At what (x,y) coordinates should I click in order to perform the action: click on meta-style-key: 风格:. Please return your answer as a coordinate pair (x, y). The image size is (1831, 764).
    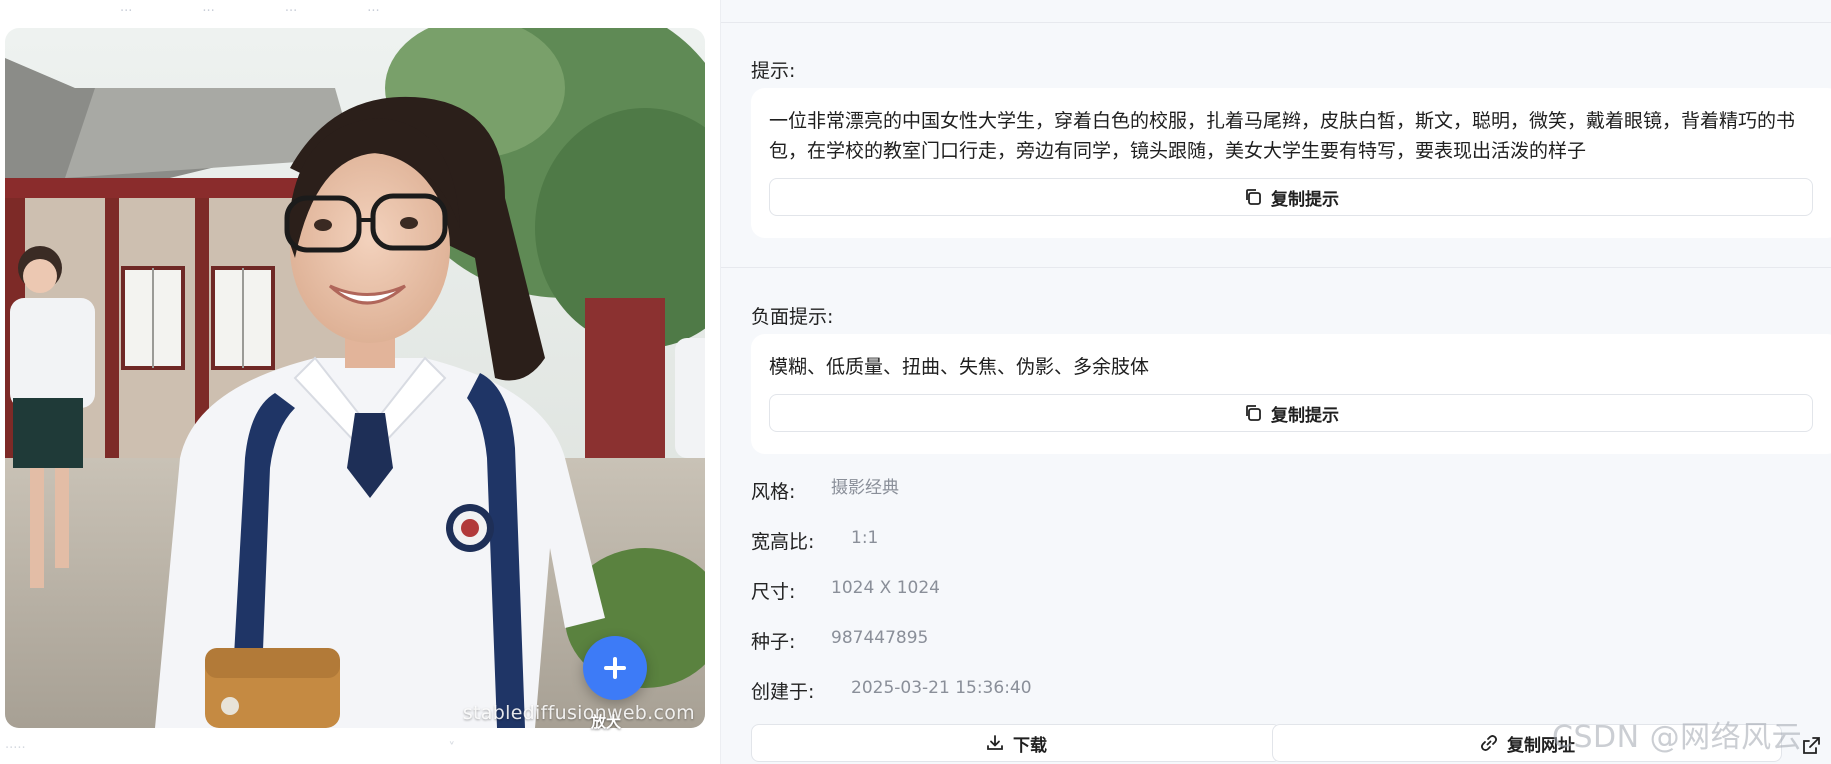
    Looking at the image, I should click on (773, 492).